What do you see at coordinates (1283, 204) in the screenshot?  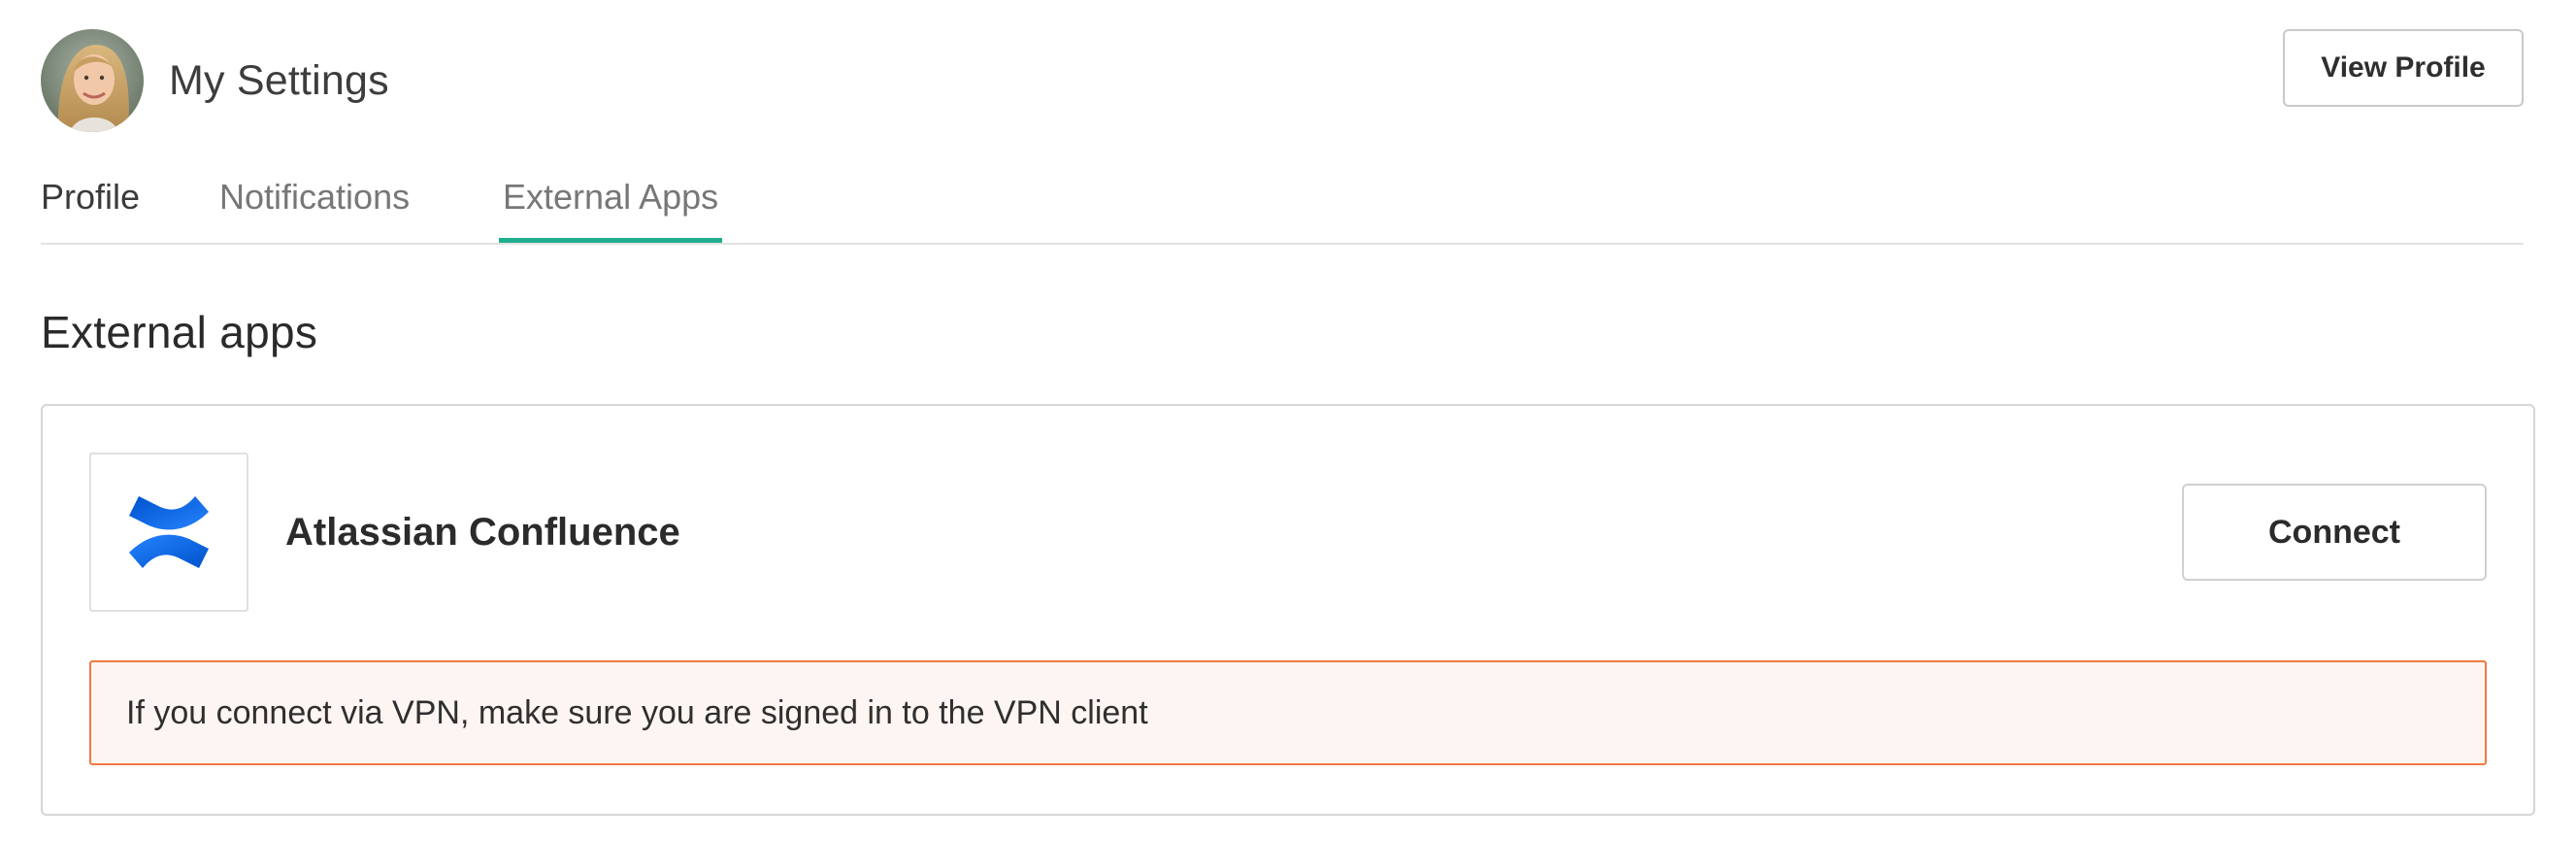 I see `settings-tabs: Profile Notifications External Apps` at bounding box center [1283, 204].